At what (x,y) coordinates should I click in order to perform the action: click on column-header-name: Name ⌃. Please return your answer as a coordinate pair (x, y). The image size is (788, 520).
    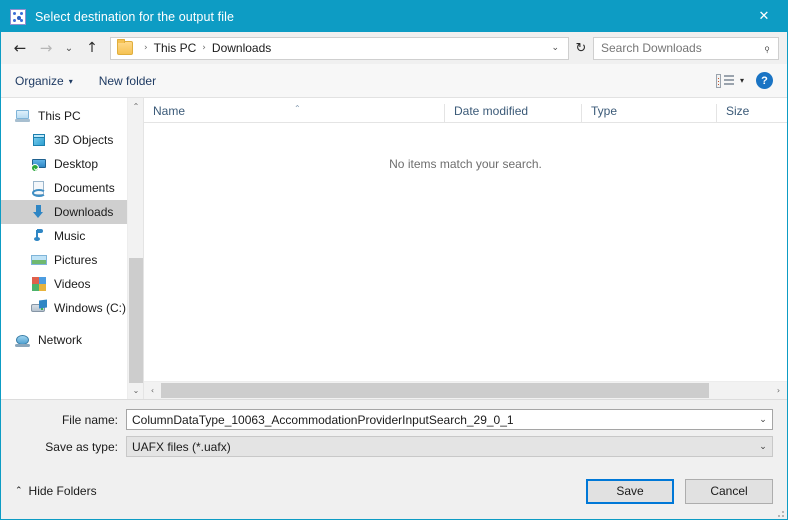
    Looking at the image, I should click on (294, 113).